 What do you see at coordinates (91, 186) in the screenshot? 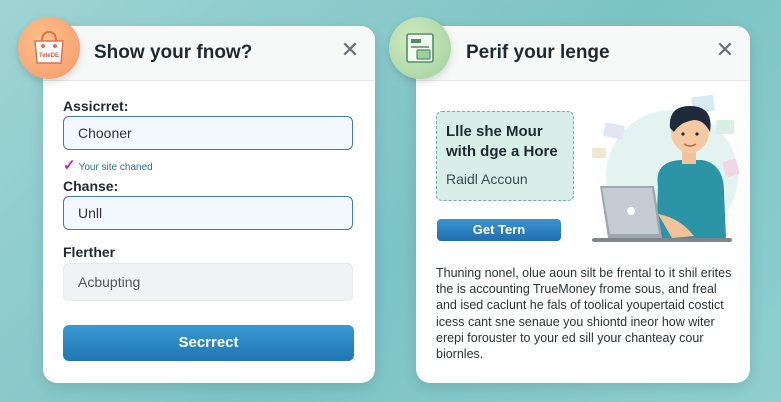
I see `field-label-2: Chanse:` at bounding box center [91, 186].